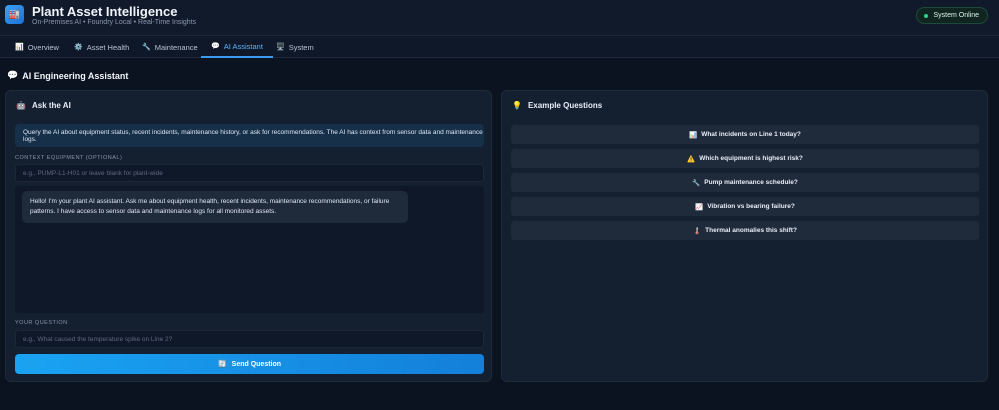 Image resolution: width=999 pixels, height=410 pixels. What do you see at coordinates (249, 173) in the screenshot?
I see `context-equipment-input` at bounding box center [249, 173].